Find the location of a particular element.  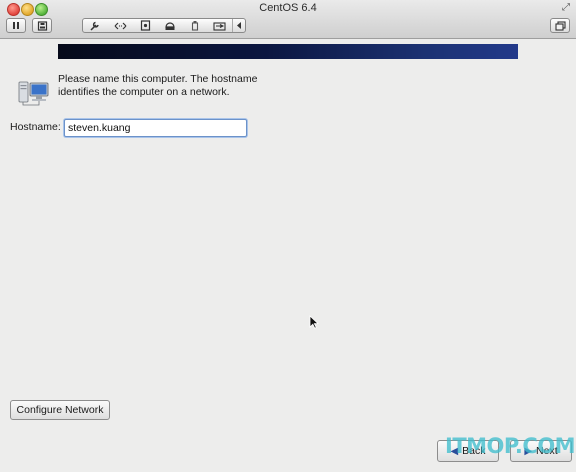

next-button: ▶ Next is located at coordinates (541, 451).